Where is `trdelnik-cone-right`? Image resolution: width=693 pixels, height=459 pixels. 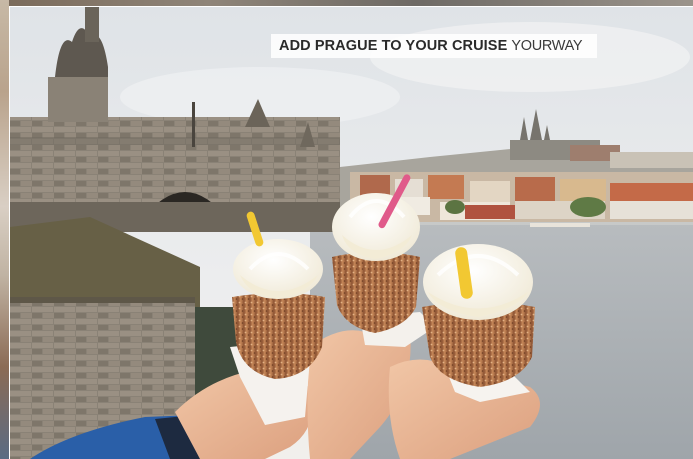 trdelnik-cone-right is located at coordinates (478, 315).